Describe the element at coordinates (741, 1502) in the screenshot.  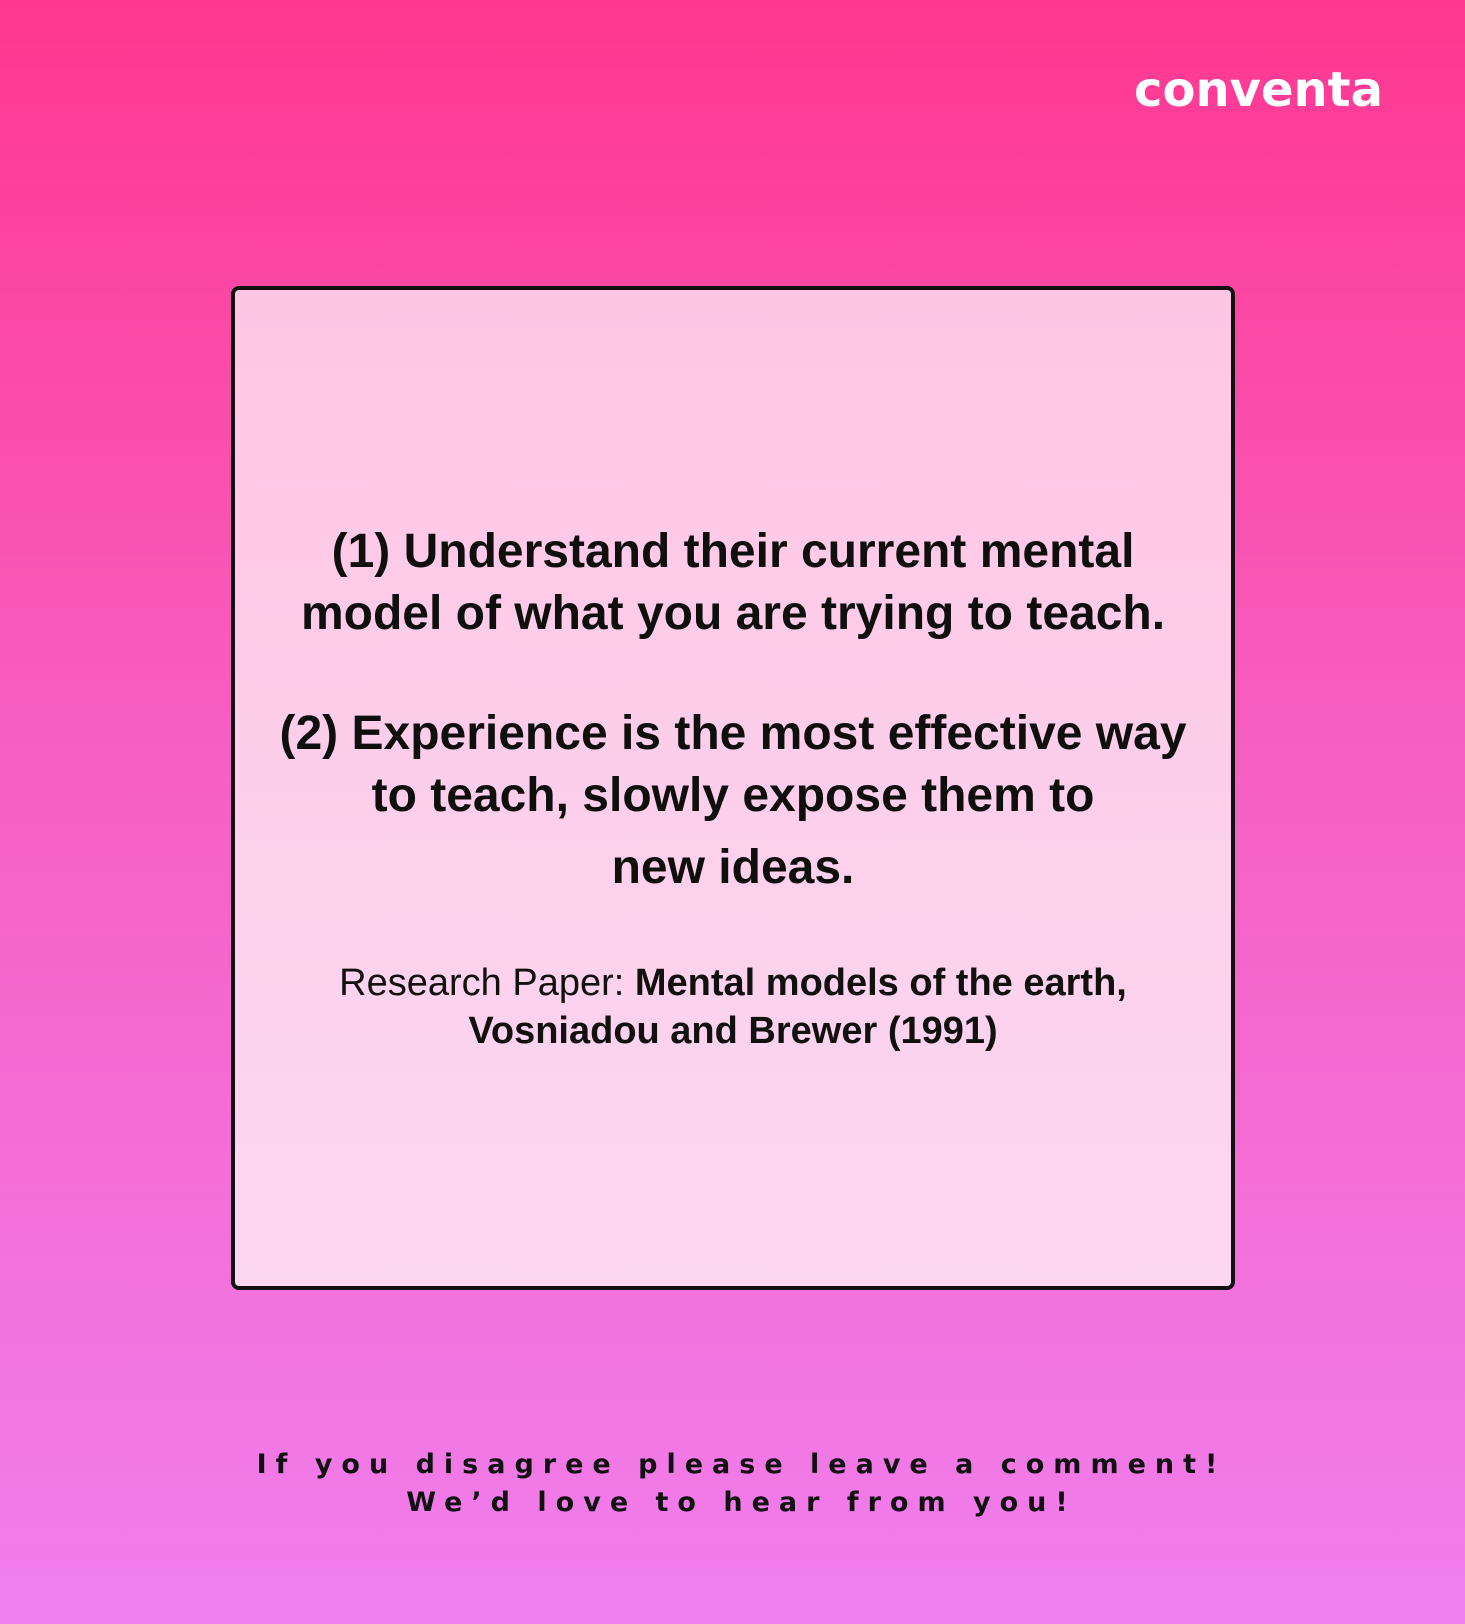
I see `footer-line-two: We’d love to hear from you!` at that location.